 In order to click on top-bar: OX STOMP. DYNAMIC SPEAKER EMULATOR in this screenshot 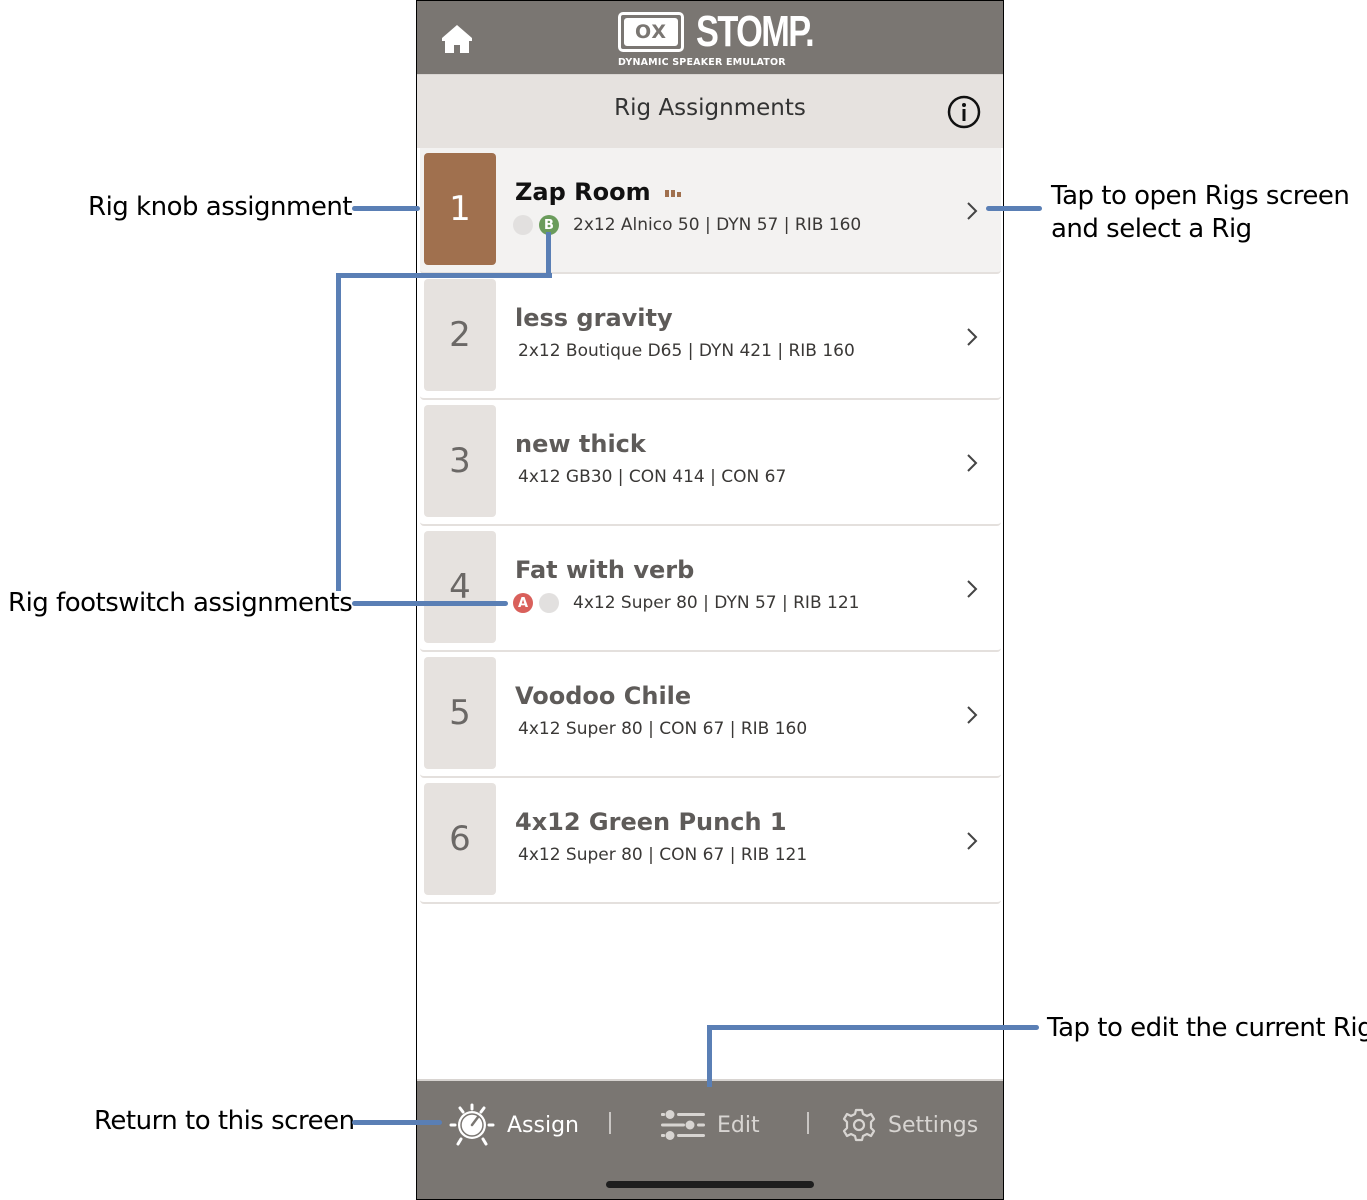, I will do `click(710, 37)`.